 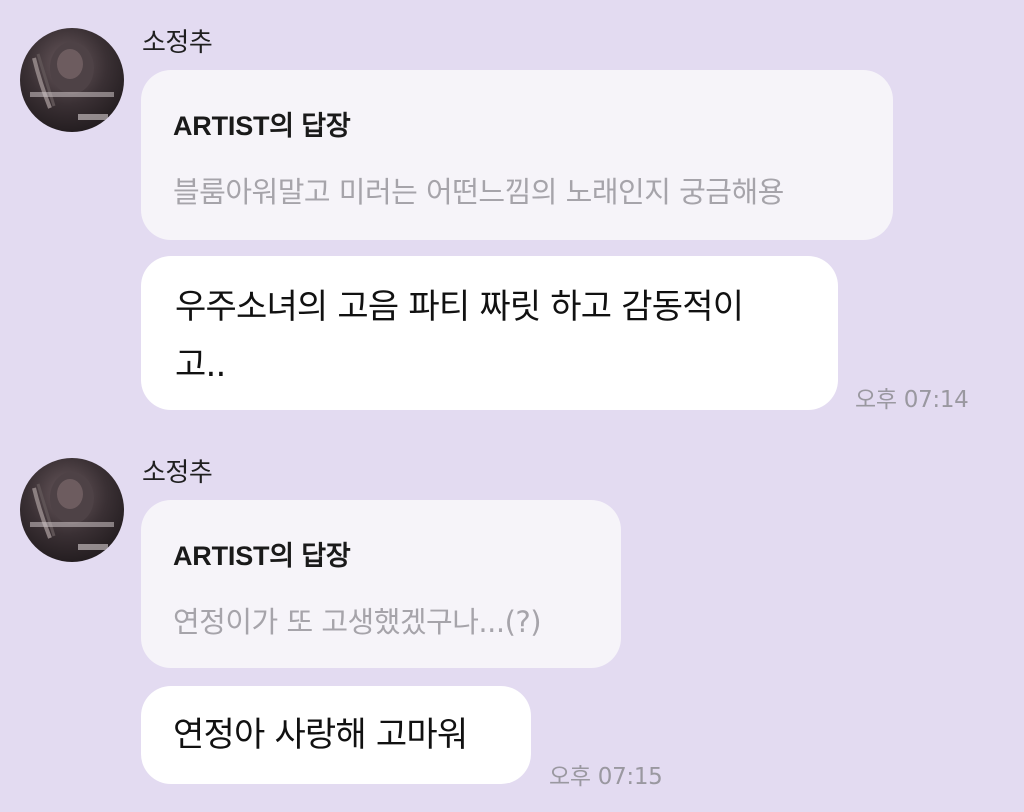 I want to click on message-bubble: 연정아 사랑해 고마워, so click(x=336, y=735).